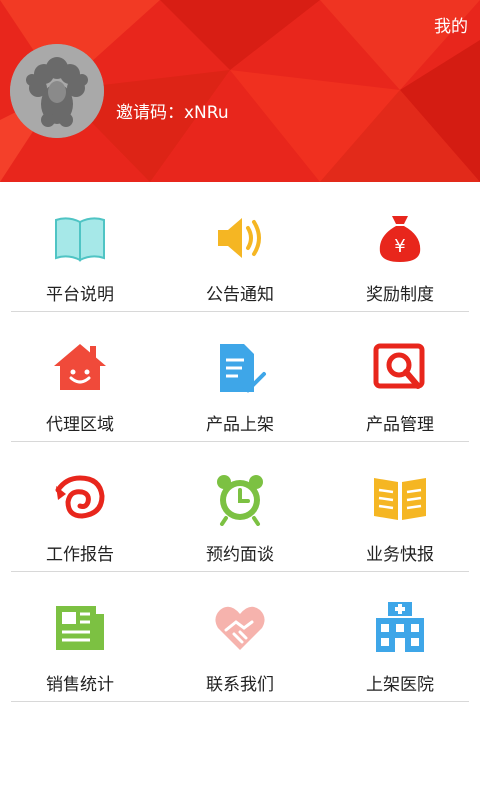 The height and width of the screenshot is (800, 480). I want to click on book-icon, so click(80, 239).